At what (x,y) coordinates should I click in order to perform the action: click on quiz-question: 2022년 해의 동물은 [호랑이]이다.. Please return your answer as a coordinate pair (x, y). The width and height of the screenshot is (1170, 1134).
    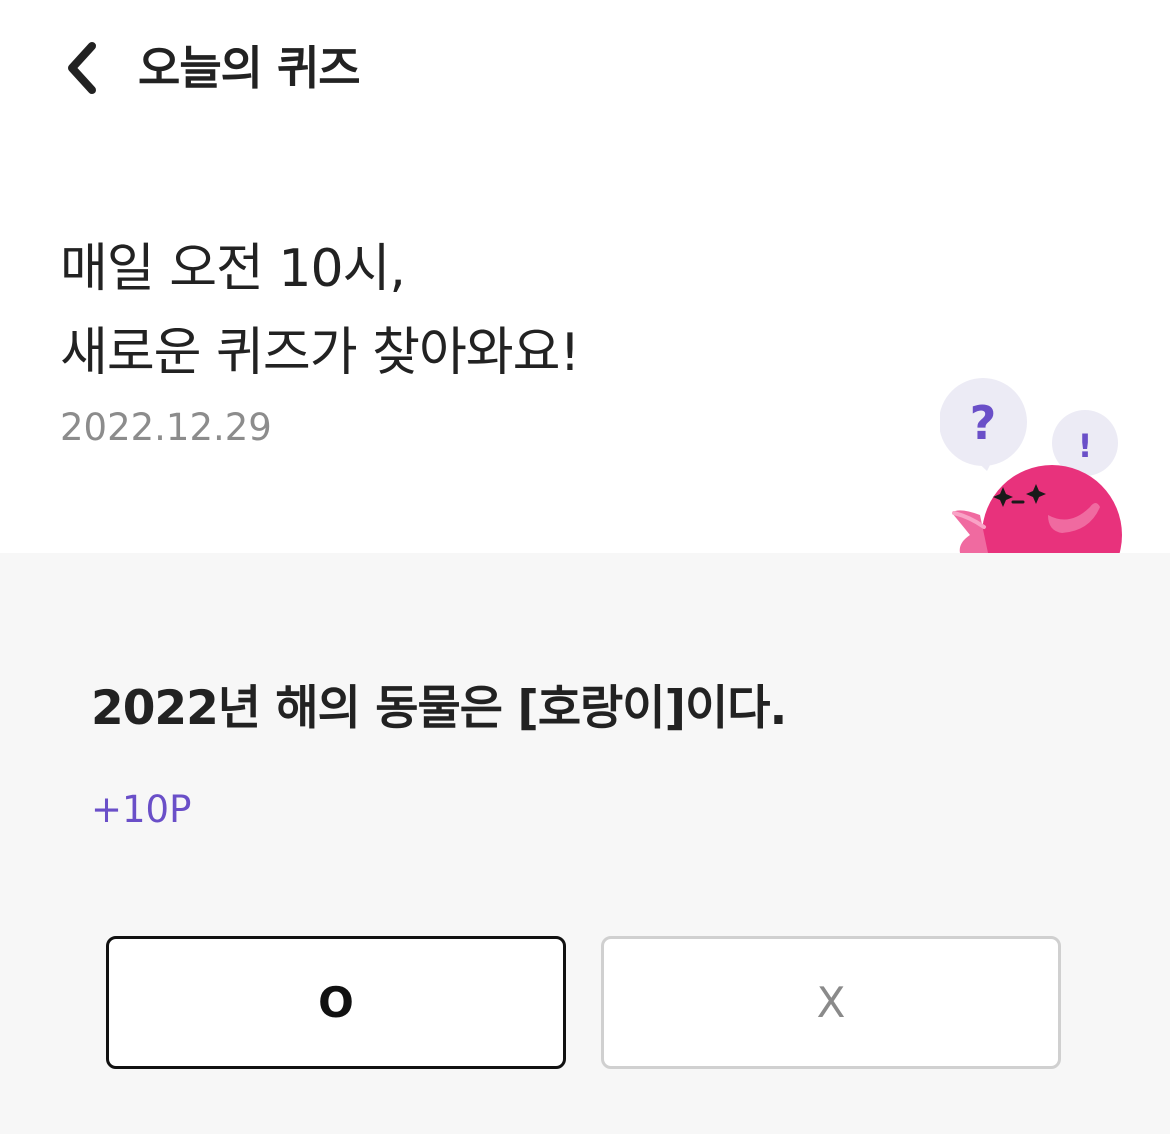
    Looking at the image, I should click on (439, 708).